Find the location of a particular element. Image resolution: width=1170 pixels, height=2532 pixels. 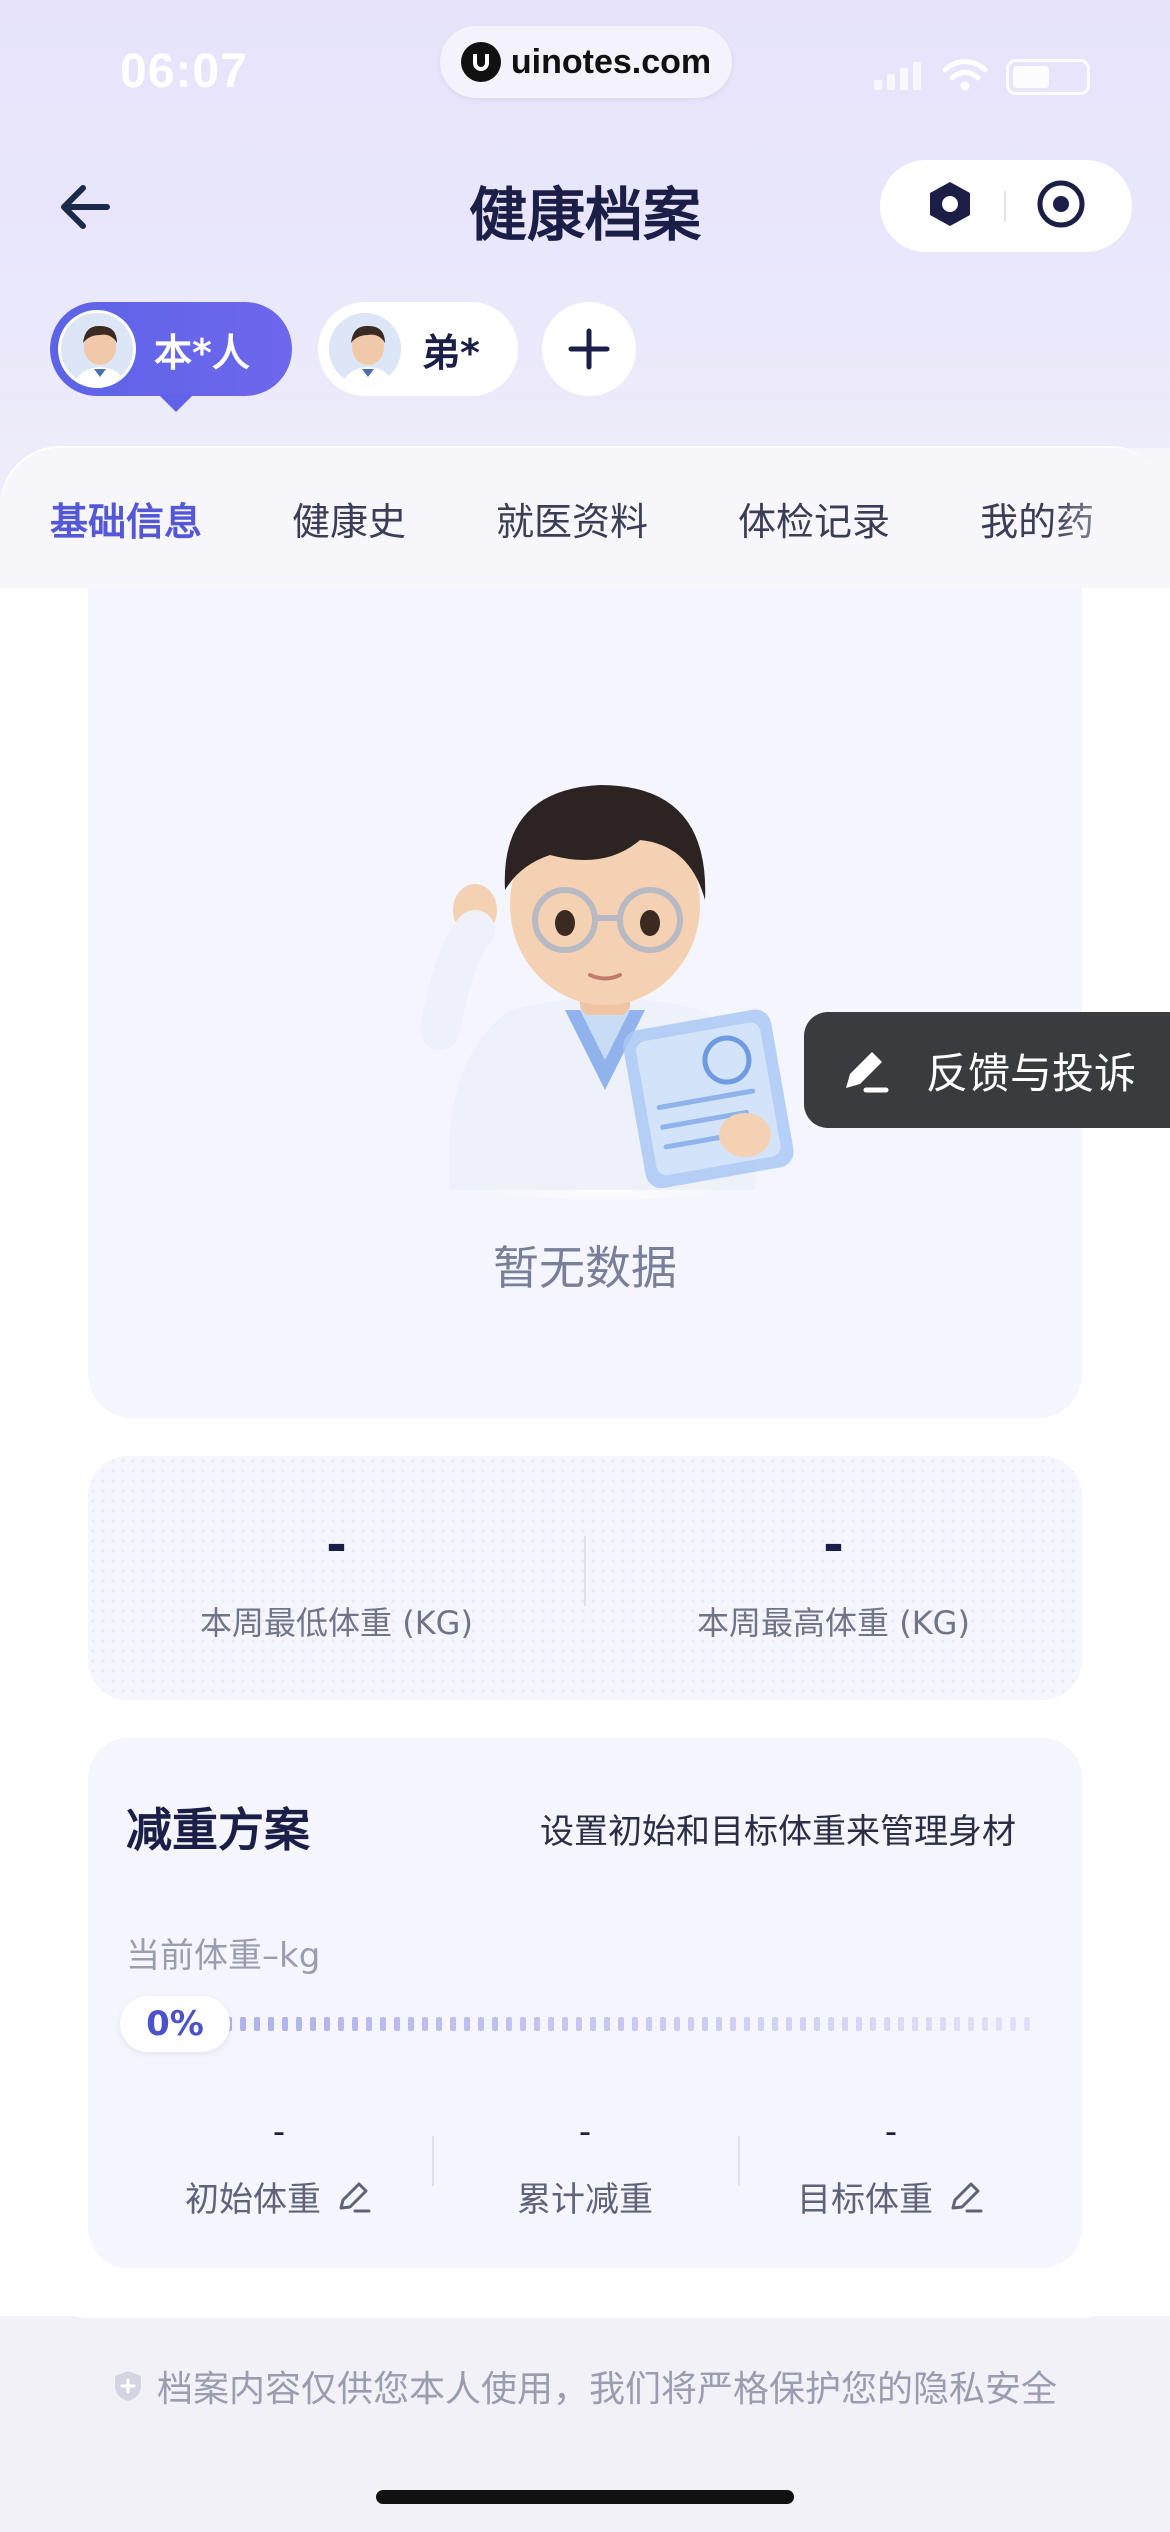

miniprogram-capsule is located at coordinates (1006, 206).